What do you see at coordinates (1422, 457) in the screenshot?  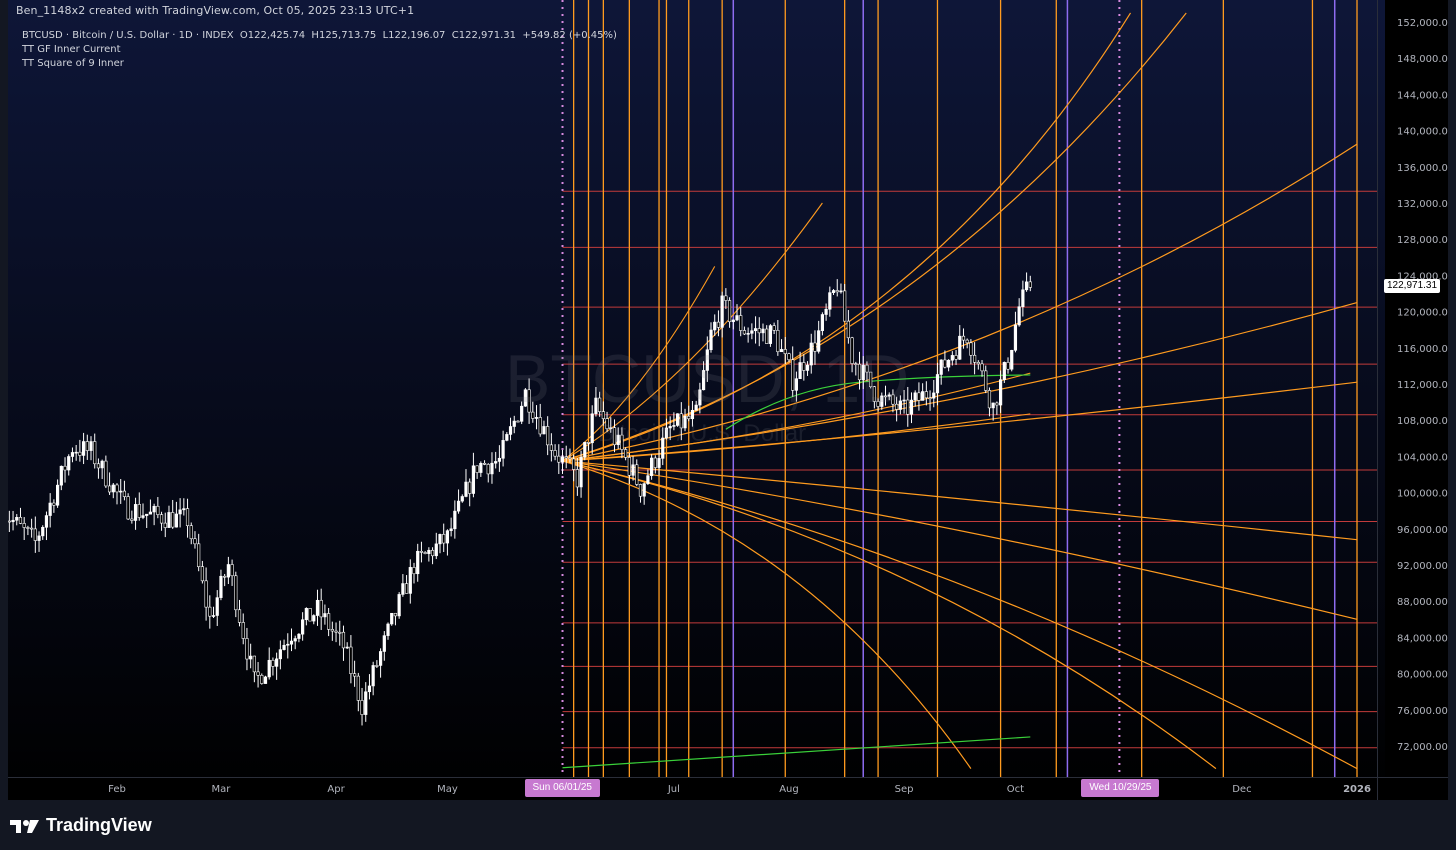 I see `price-tick-label: 104,000.00` at bounding box center [1422, 457].